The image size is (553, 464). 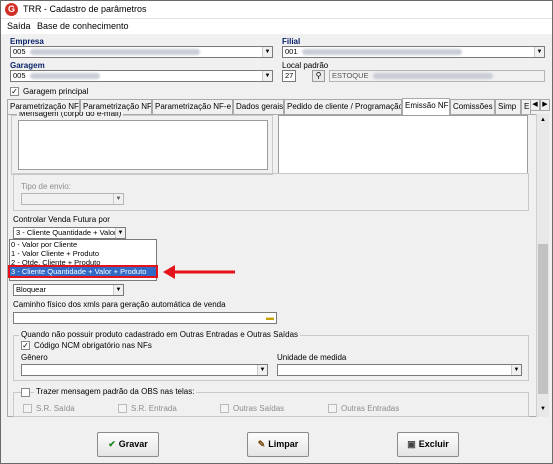 What do you see at coordinates (543, 319) in the screenshot?
I see `scroll-thumb` at bounding box center [543, 319].